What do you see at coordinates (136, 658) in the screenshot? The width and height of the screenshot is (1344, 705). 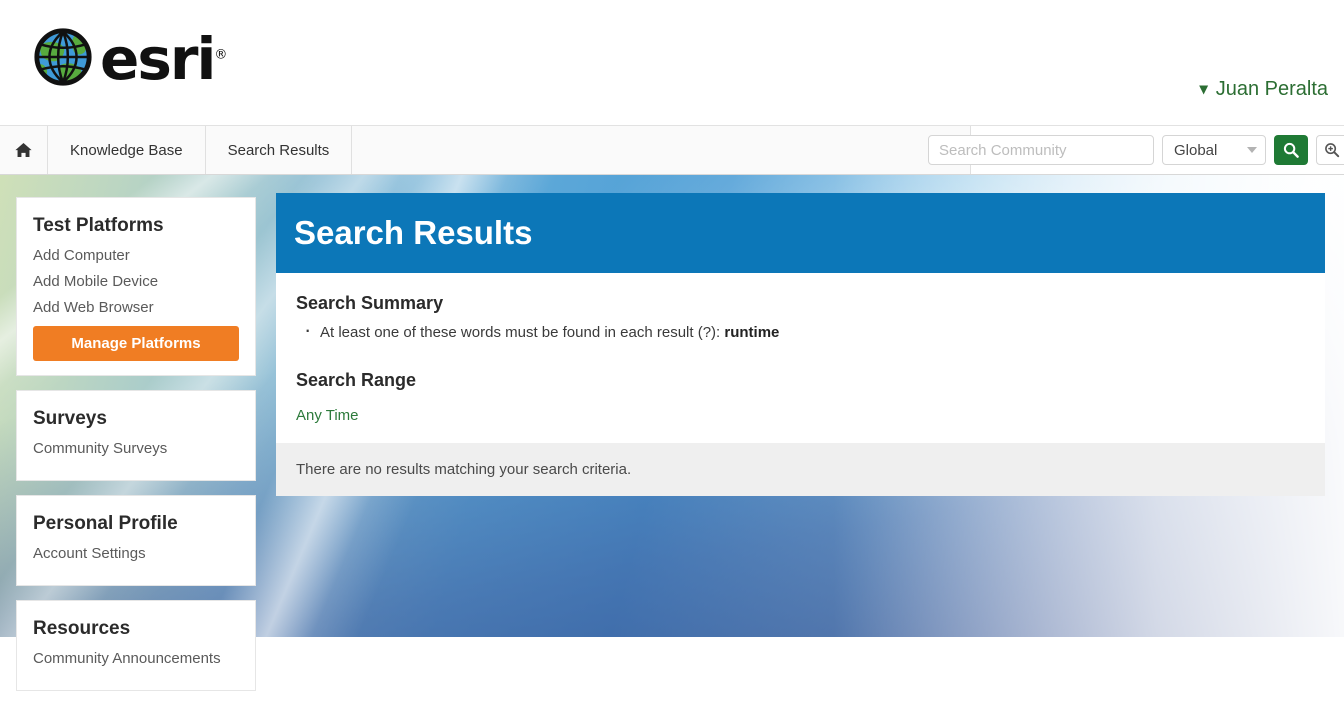 I see `sidebar-link-community-announcements: Community Announcements` at bounding box center [136, 658].